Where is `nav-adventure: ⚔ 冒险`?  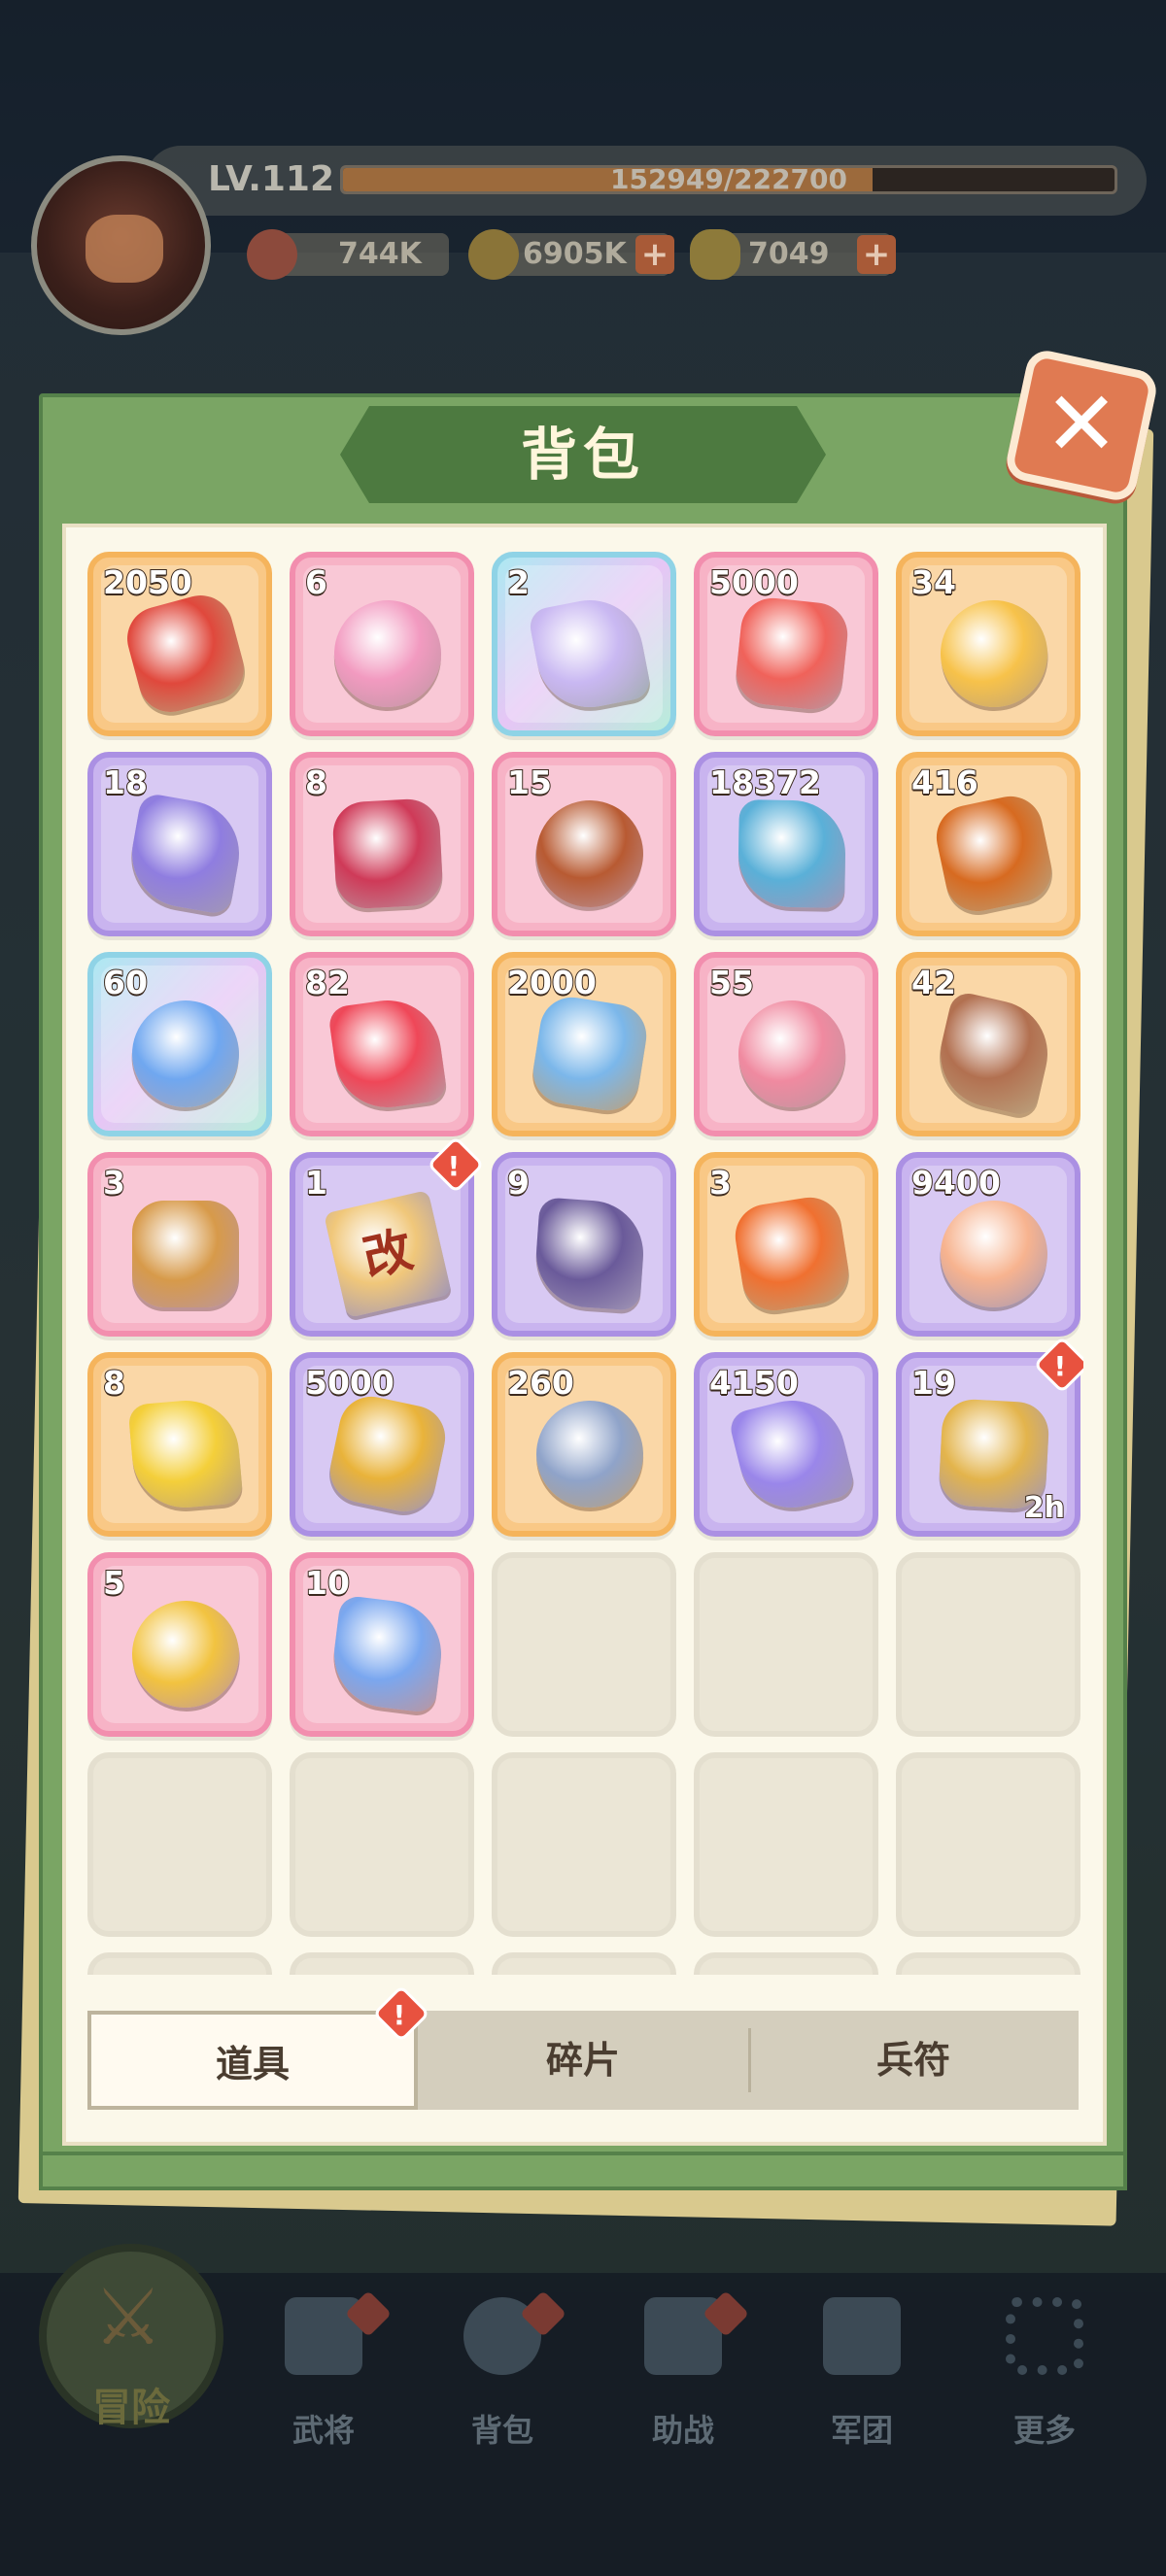 nav-adventure: ⚔ 冒险 is located at coordinates (131, 2337).